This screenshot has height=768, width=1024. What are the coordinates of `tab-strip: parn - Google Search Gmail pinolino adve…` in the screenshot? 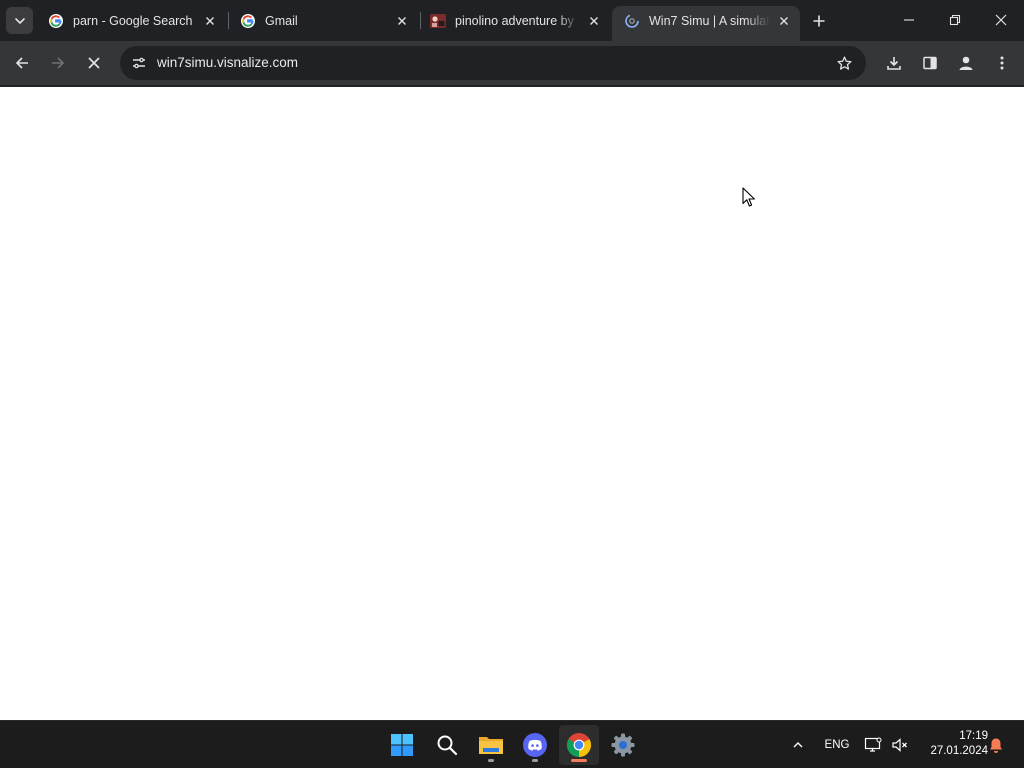 It's located at (512, 20).